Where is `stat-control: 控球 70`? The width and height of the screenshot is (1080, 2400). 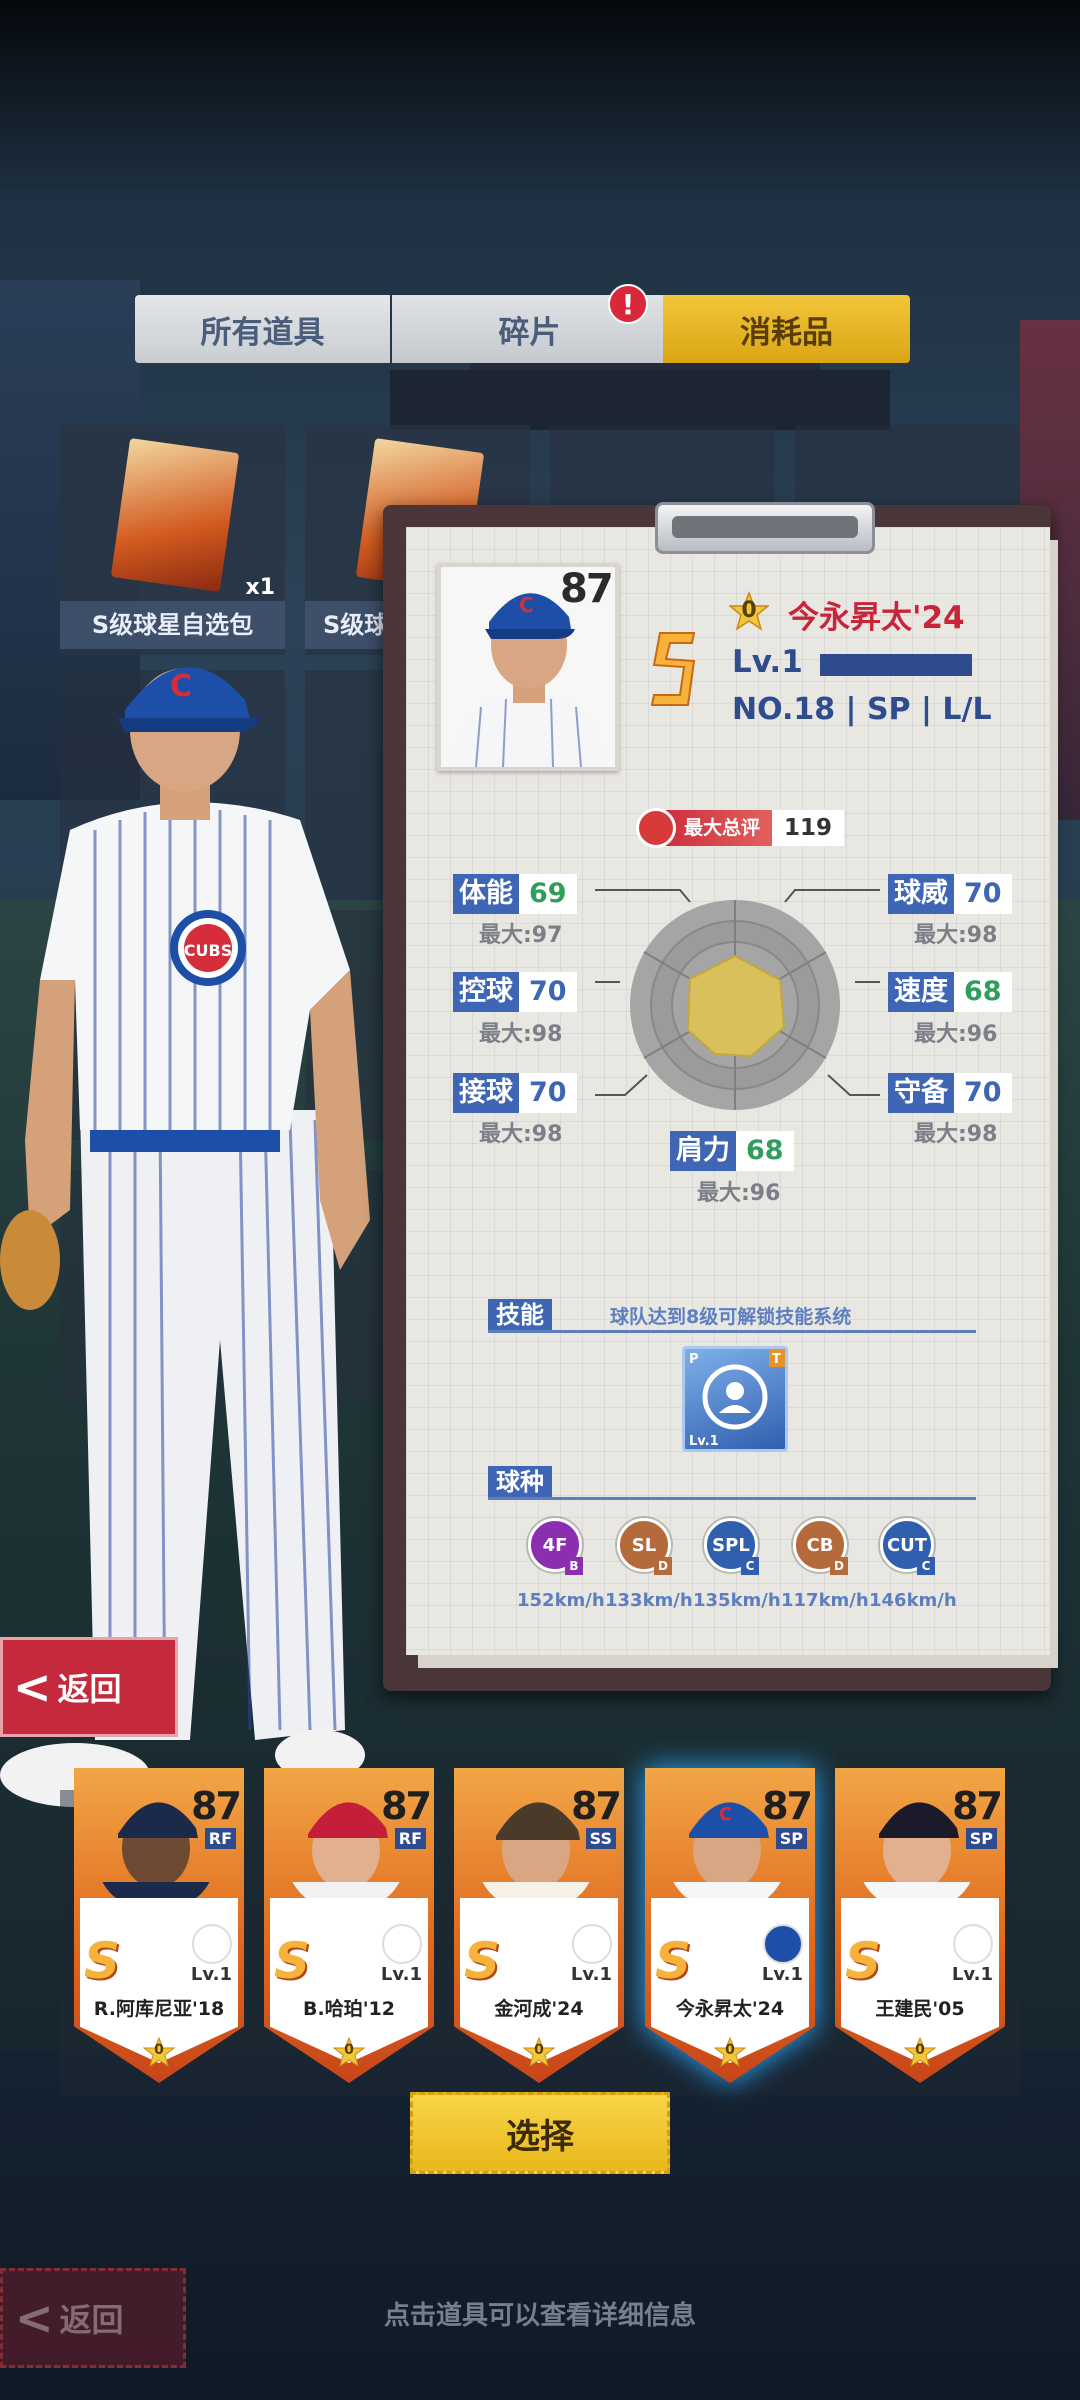 stat-control: 控球 70 is located at coordinates (515, 992).